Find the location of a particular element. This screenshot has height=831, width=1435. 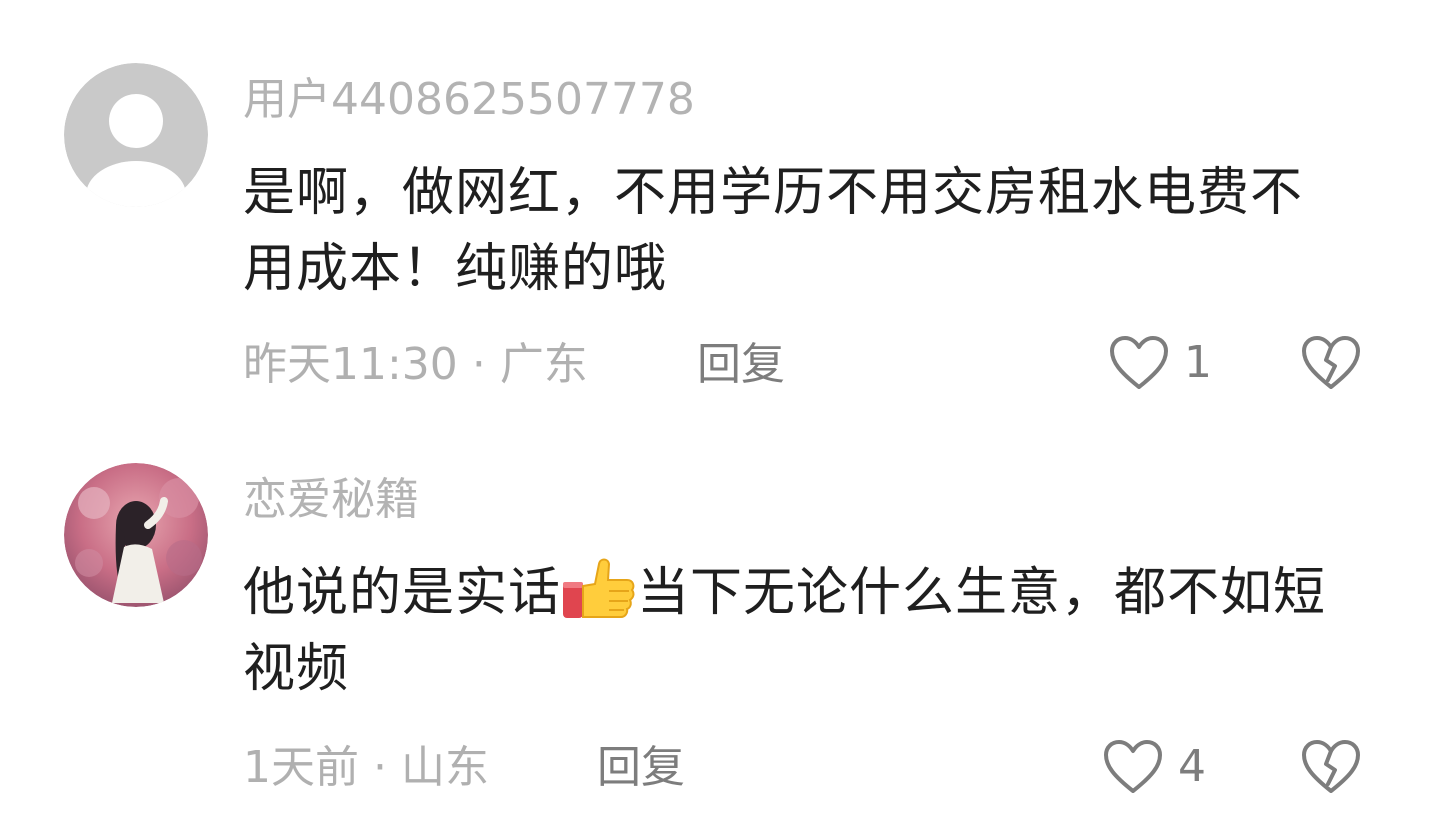

comment-meta: 昨天11:30 · 广东 is located at coordinates (415, 365).